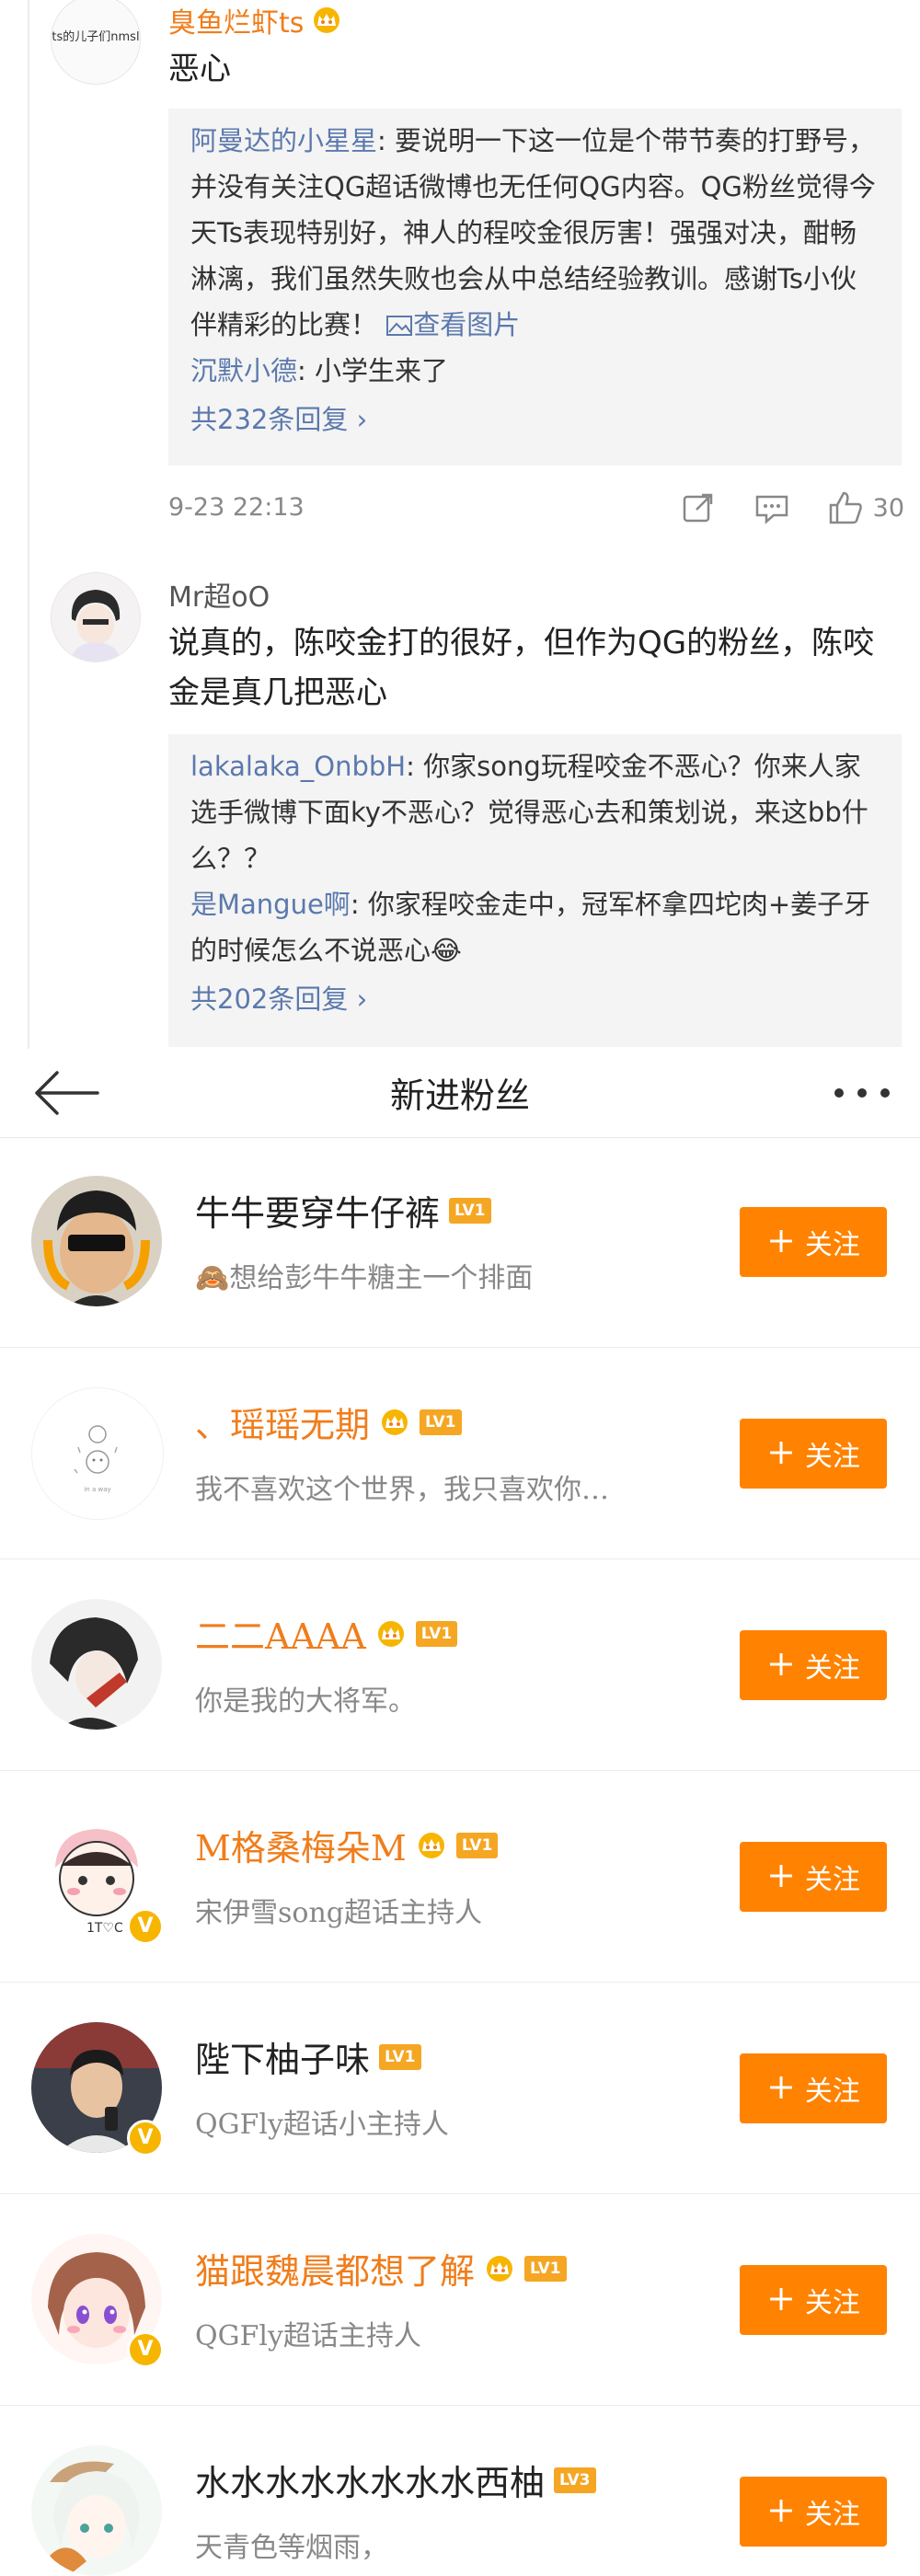 The image size is (920, 2576). Describe the element at coordinates (96, 37) in the screenshot. I see `avatar-text: ts的儿子们nmsl` at that location.